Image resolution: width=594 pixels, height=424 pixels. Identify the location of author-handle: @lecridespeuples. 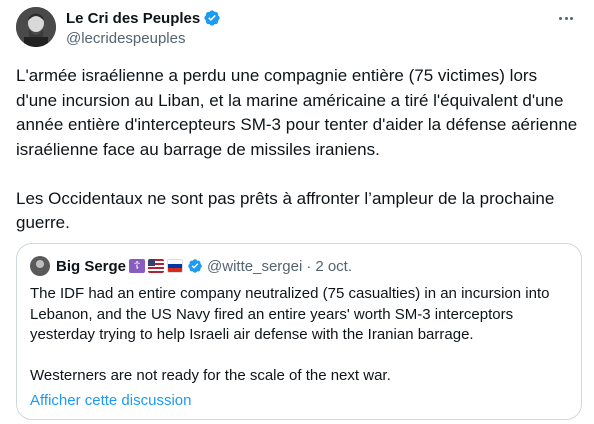
(322, 39).